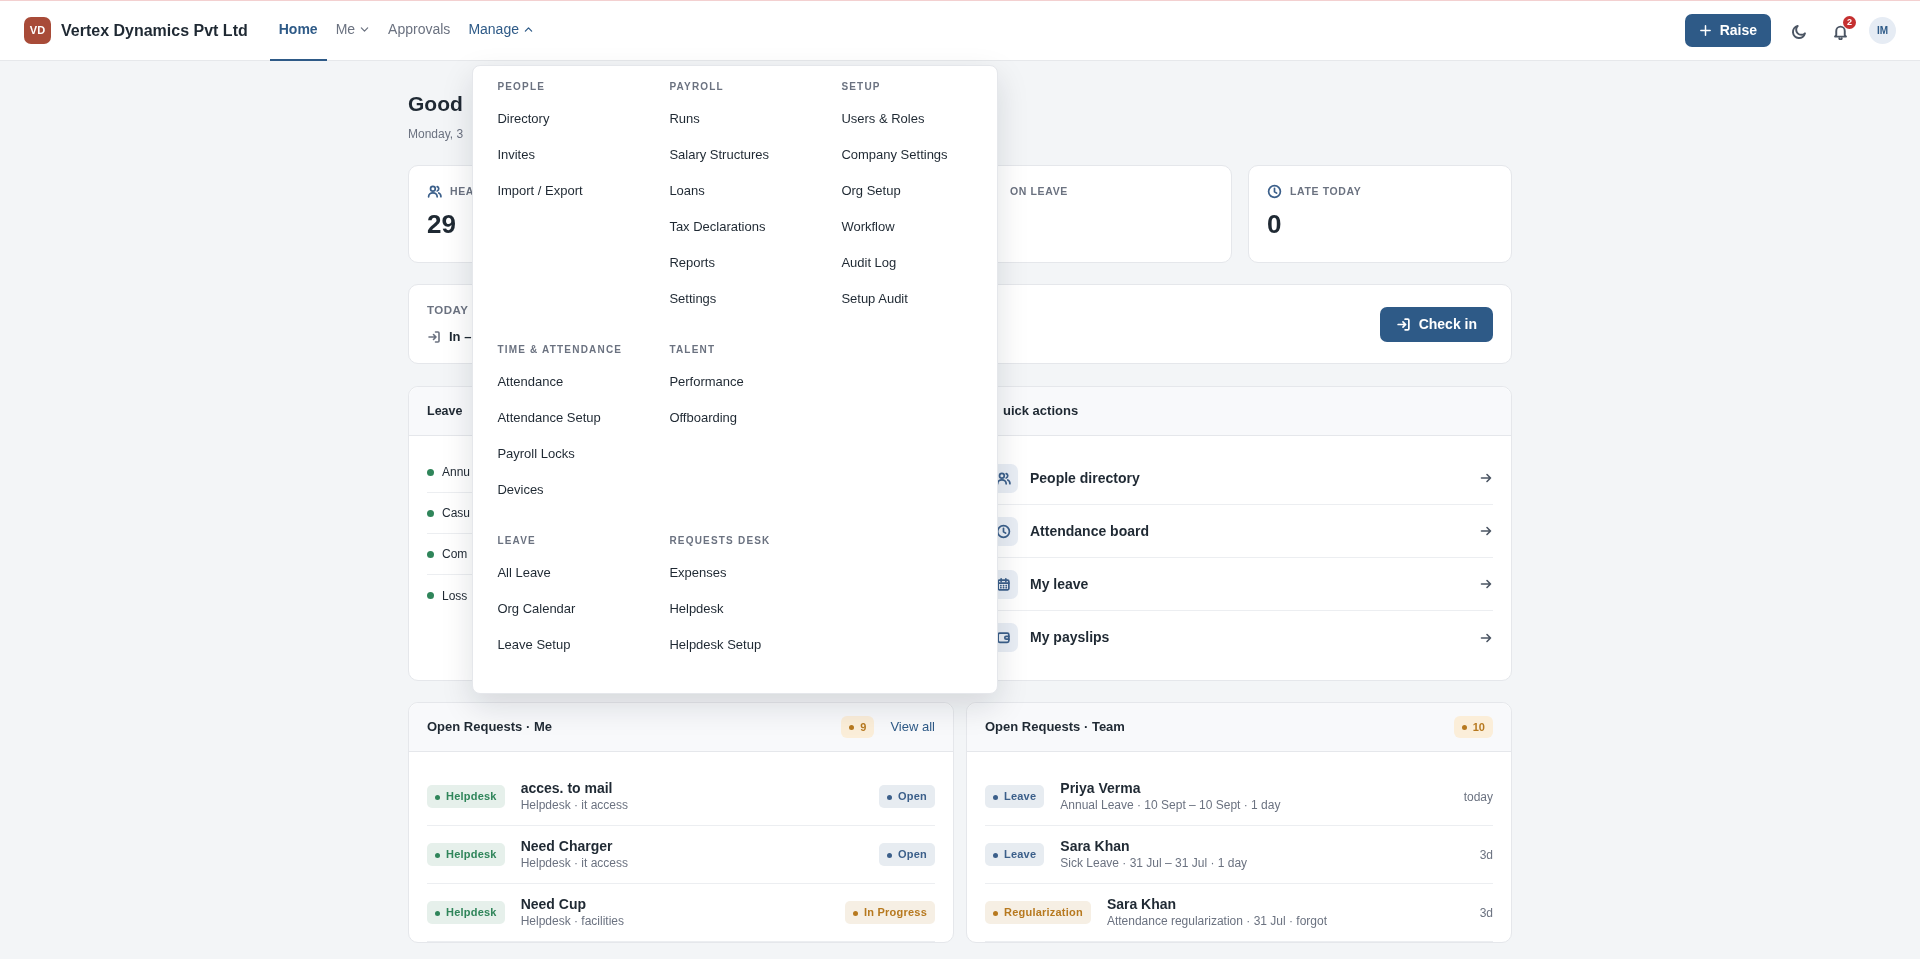 The image size is (1920, 959). What do you see at coordinates (1275, 223) in the screenshot?
I see `stat-value: 0` at bounding box center [1275, 223].